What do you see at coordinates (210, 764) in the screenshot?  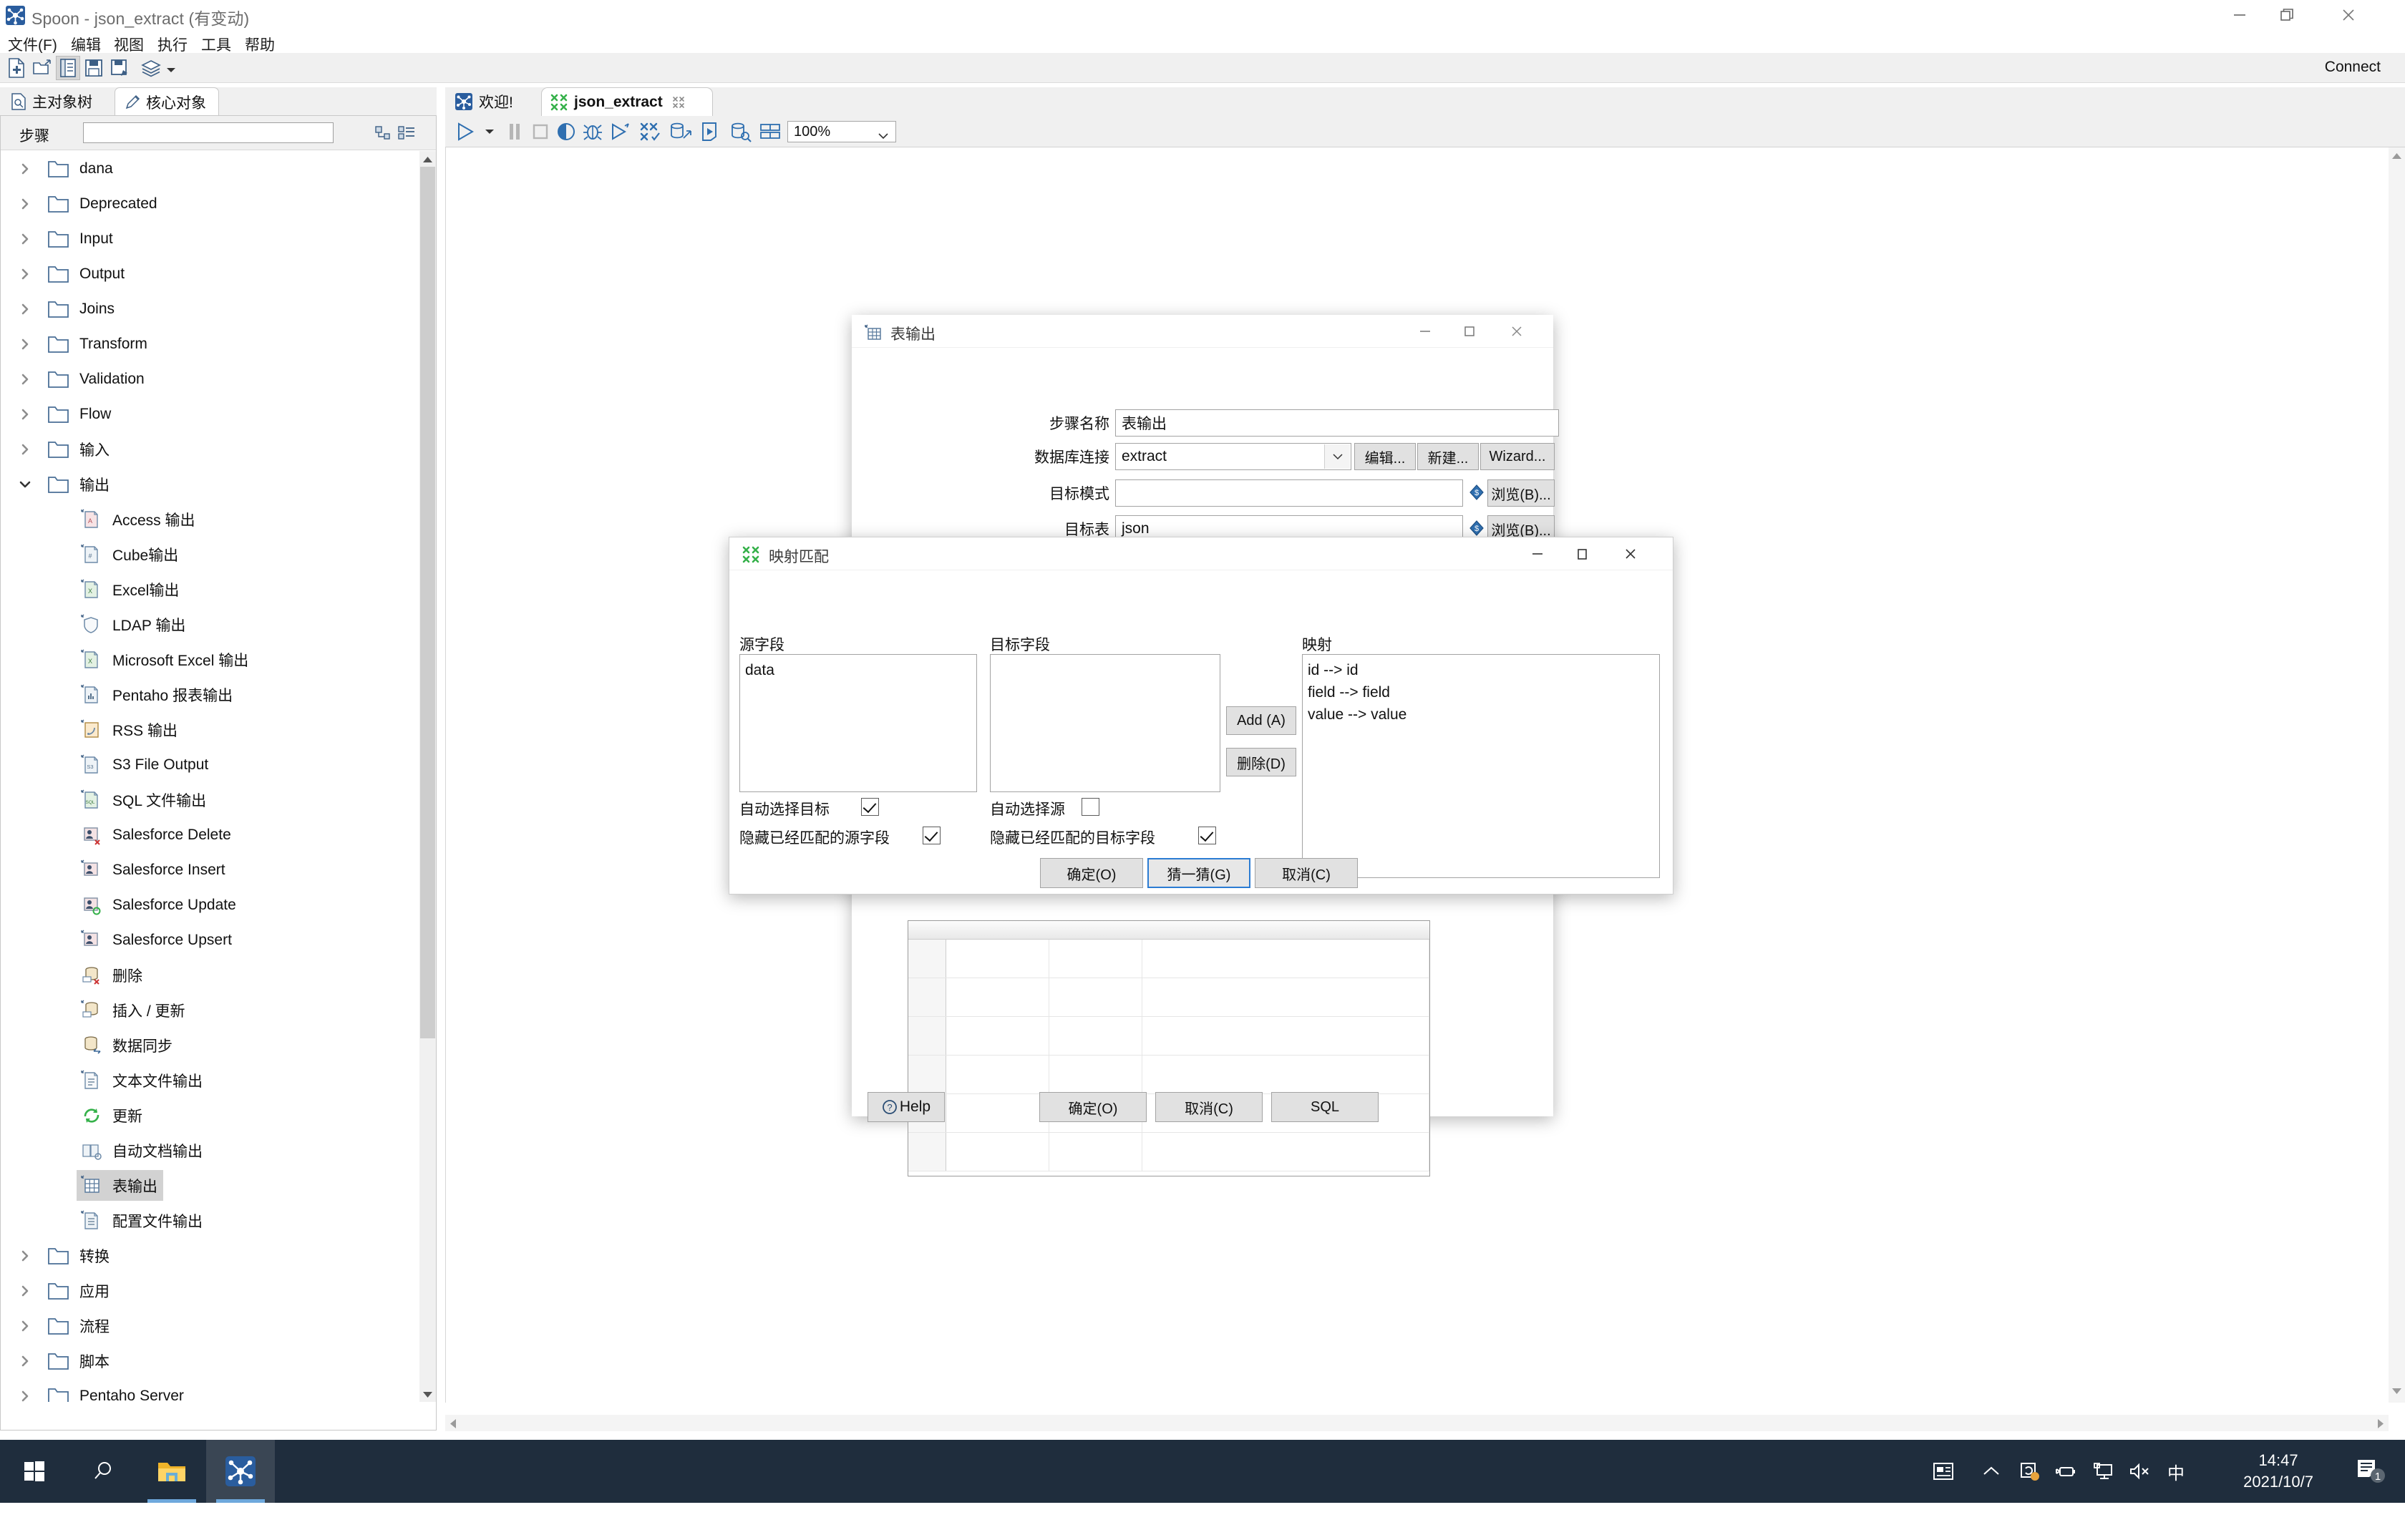 I see `tree-item-s3-file-output: S3S3 File Output` at bounding box center [210, 764].